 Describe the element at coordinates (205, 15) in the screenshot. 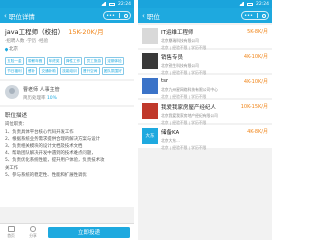

I see `nav-bar: ‹ 职位 •••` at that location.